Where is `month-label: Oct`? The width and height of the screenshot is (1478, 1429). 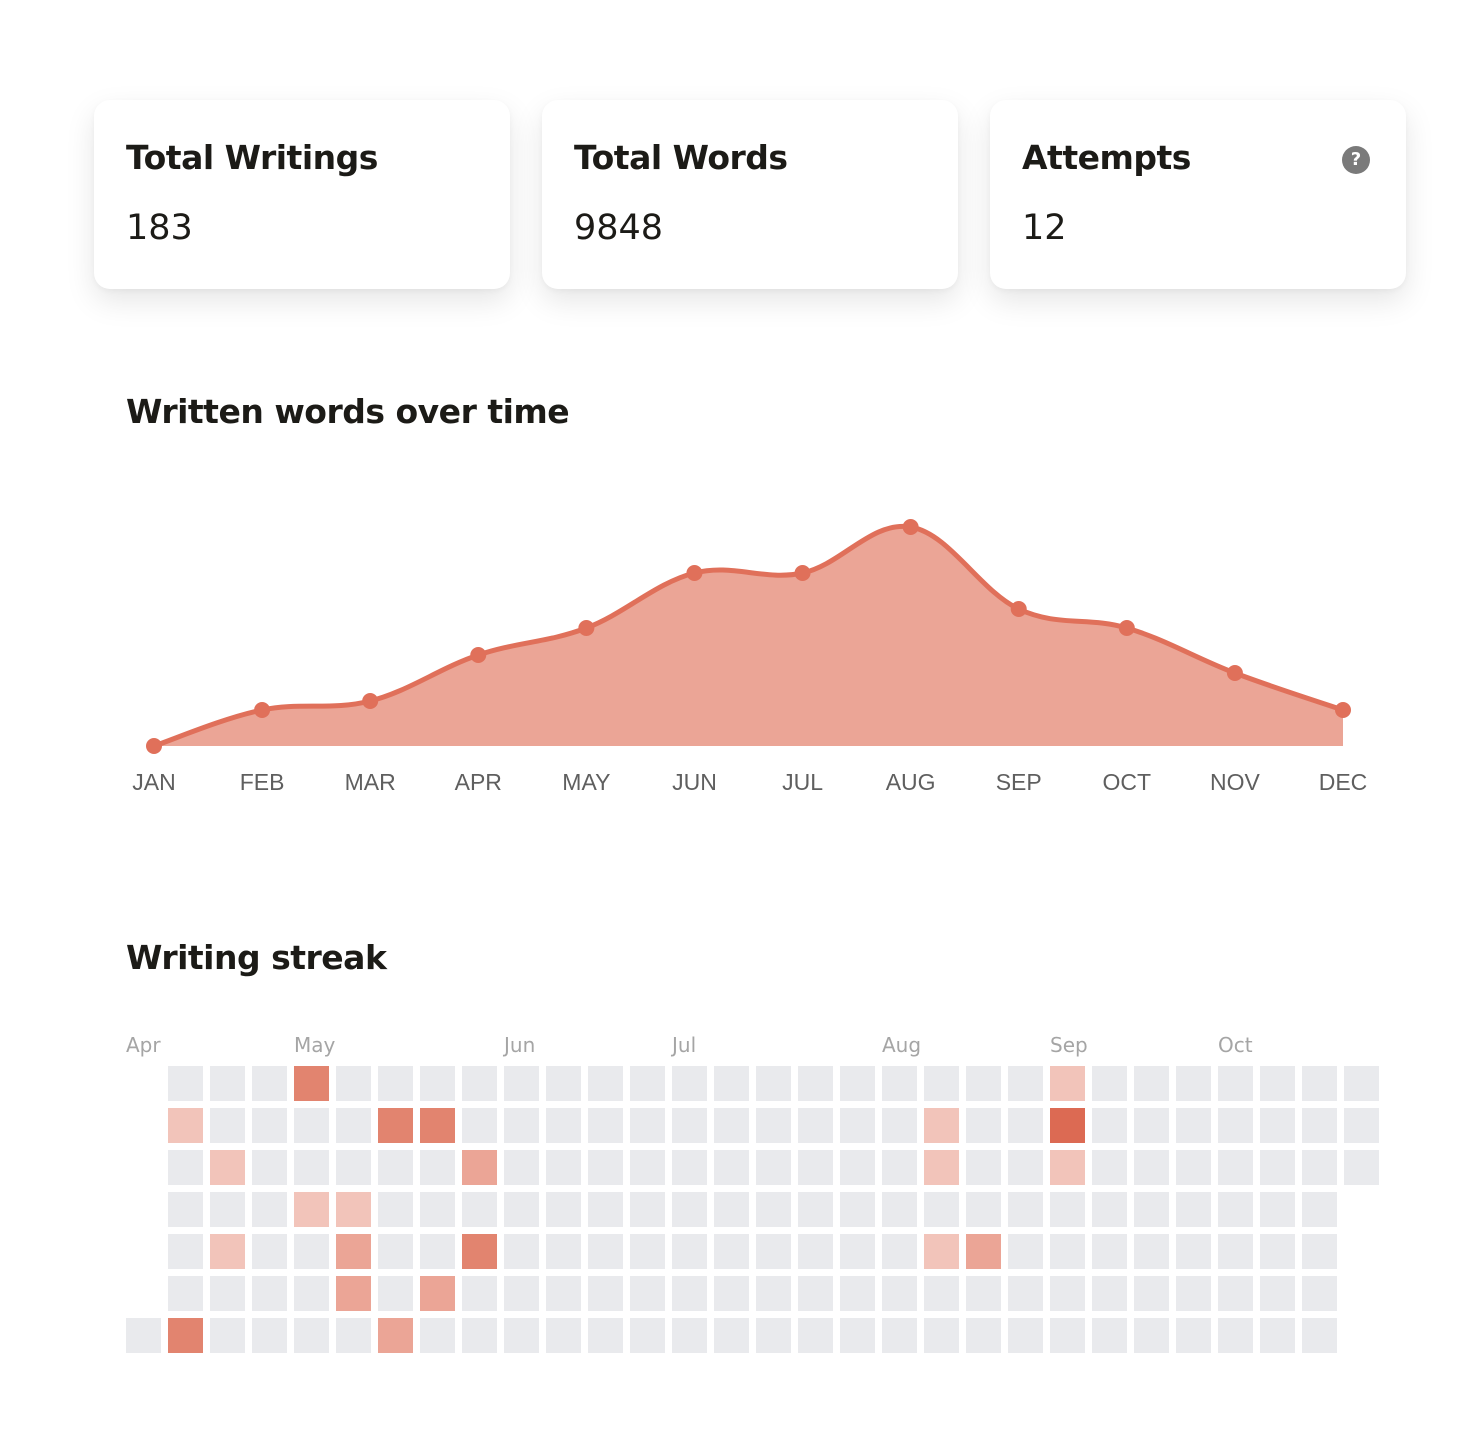 month-label: Oct is located at coordinates (1235, 1045).